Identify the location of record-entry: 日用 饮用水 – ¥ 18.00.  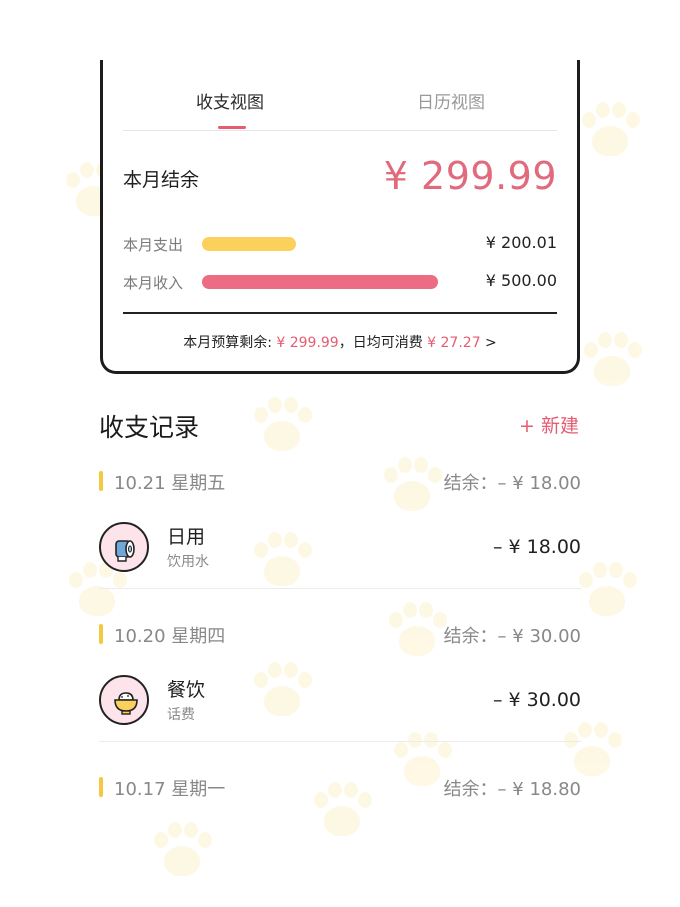
(340, 548).